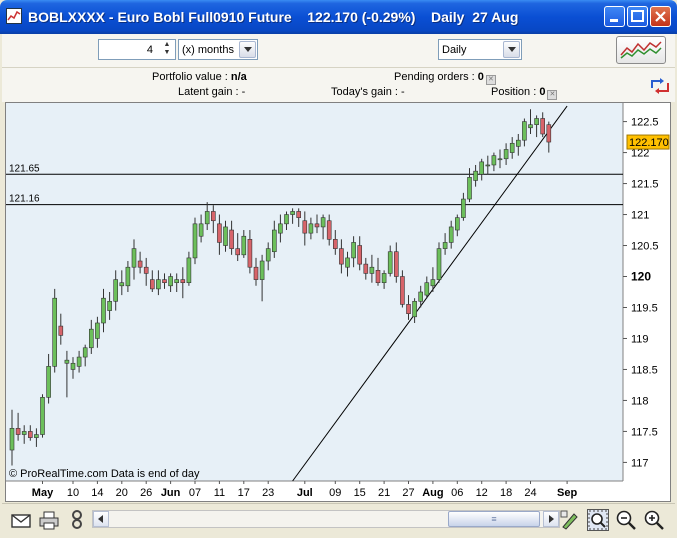 The width and height of the screenshot is (677, 538). What do you see at coordinates (211, 92) in the screenshot?
I see `latent-gain-field: Latent gain : -` at bounding box center [211, 92].